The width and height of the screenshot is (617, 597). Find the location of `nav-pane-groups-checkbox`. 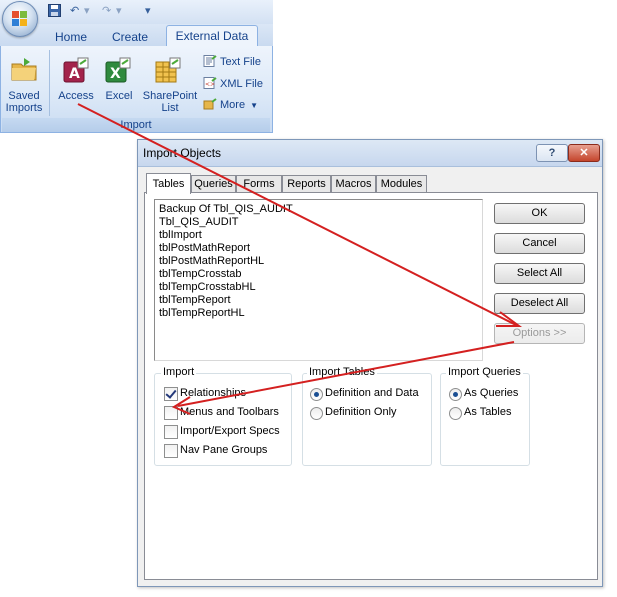

nav-pane-groups-checkbox is located at coordinates (171, 451).